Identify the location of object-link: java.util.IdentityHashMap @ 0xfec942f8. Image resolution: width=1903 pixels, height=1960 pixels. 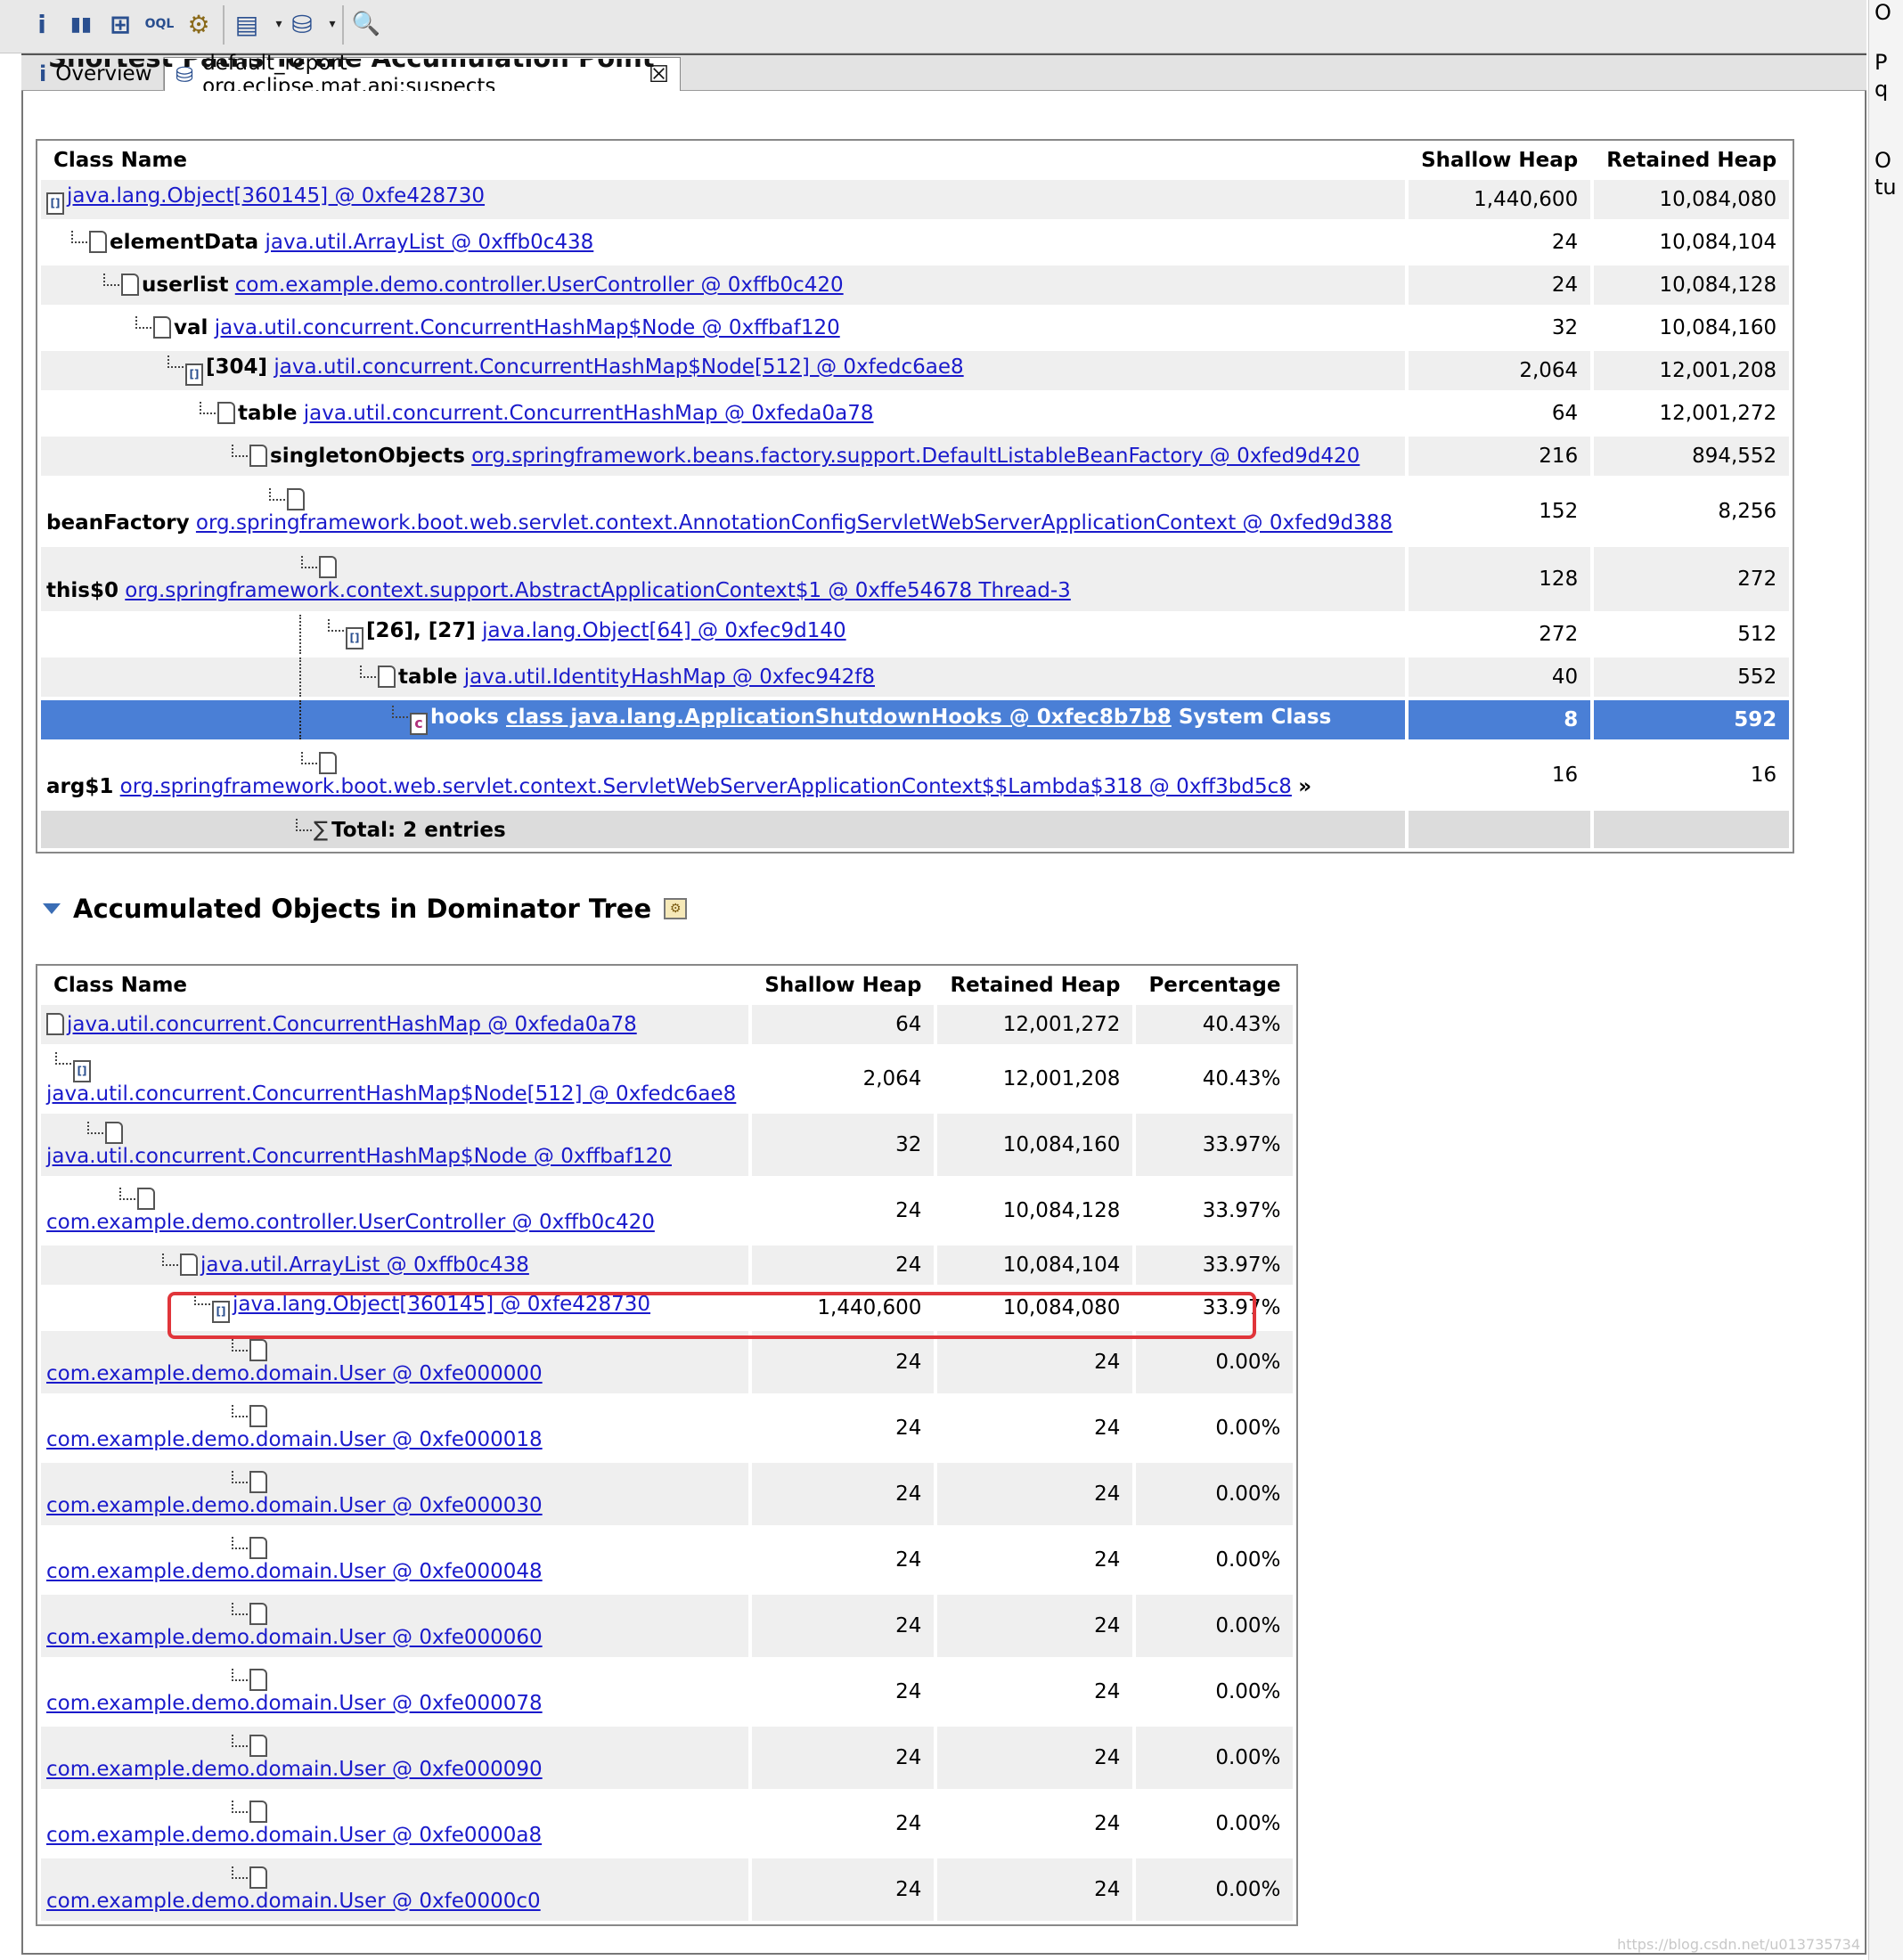
(669, 677).